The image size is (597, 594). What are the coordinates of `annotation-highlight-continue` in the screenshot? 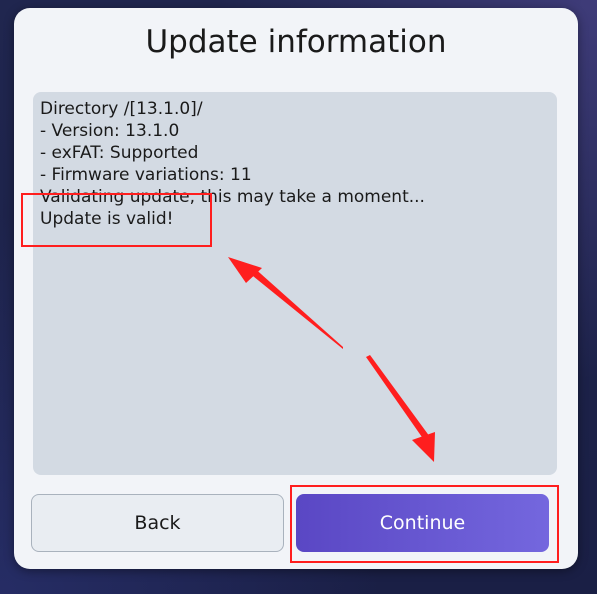 It's located at (424, 524).